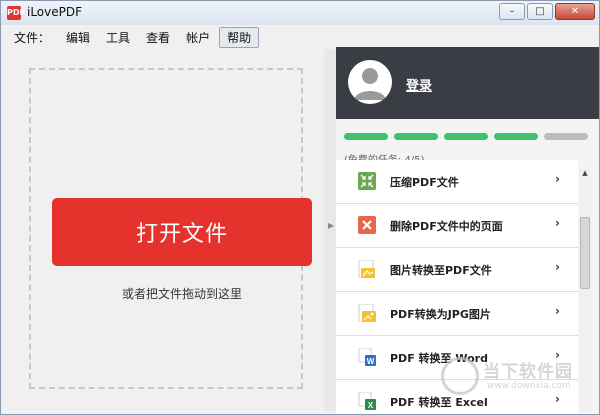 The height and width of the screenshot is (415, 600). What do you see at coordinates (182, 232) in the screenshot?
I see `open-file-button: 打开文件` at bounding box center [182, 232].